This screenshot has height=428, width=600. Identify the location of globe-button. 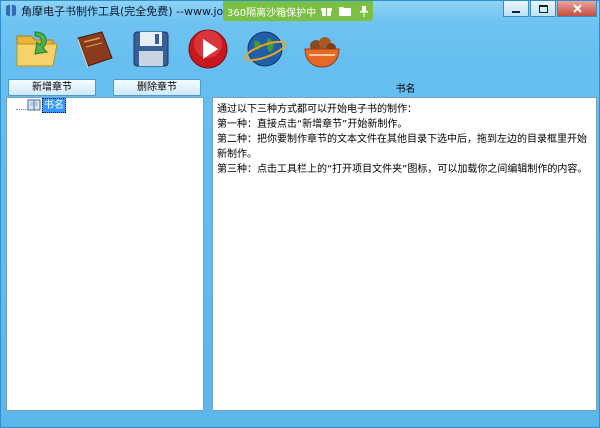
(265, 49).